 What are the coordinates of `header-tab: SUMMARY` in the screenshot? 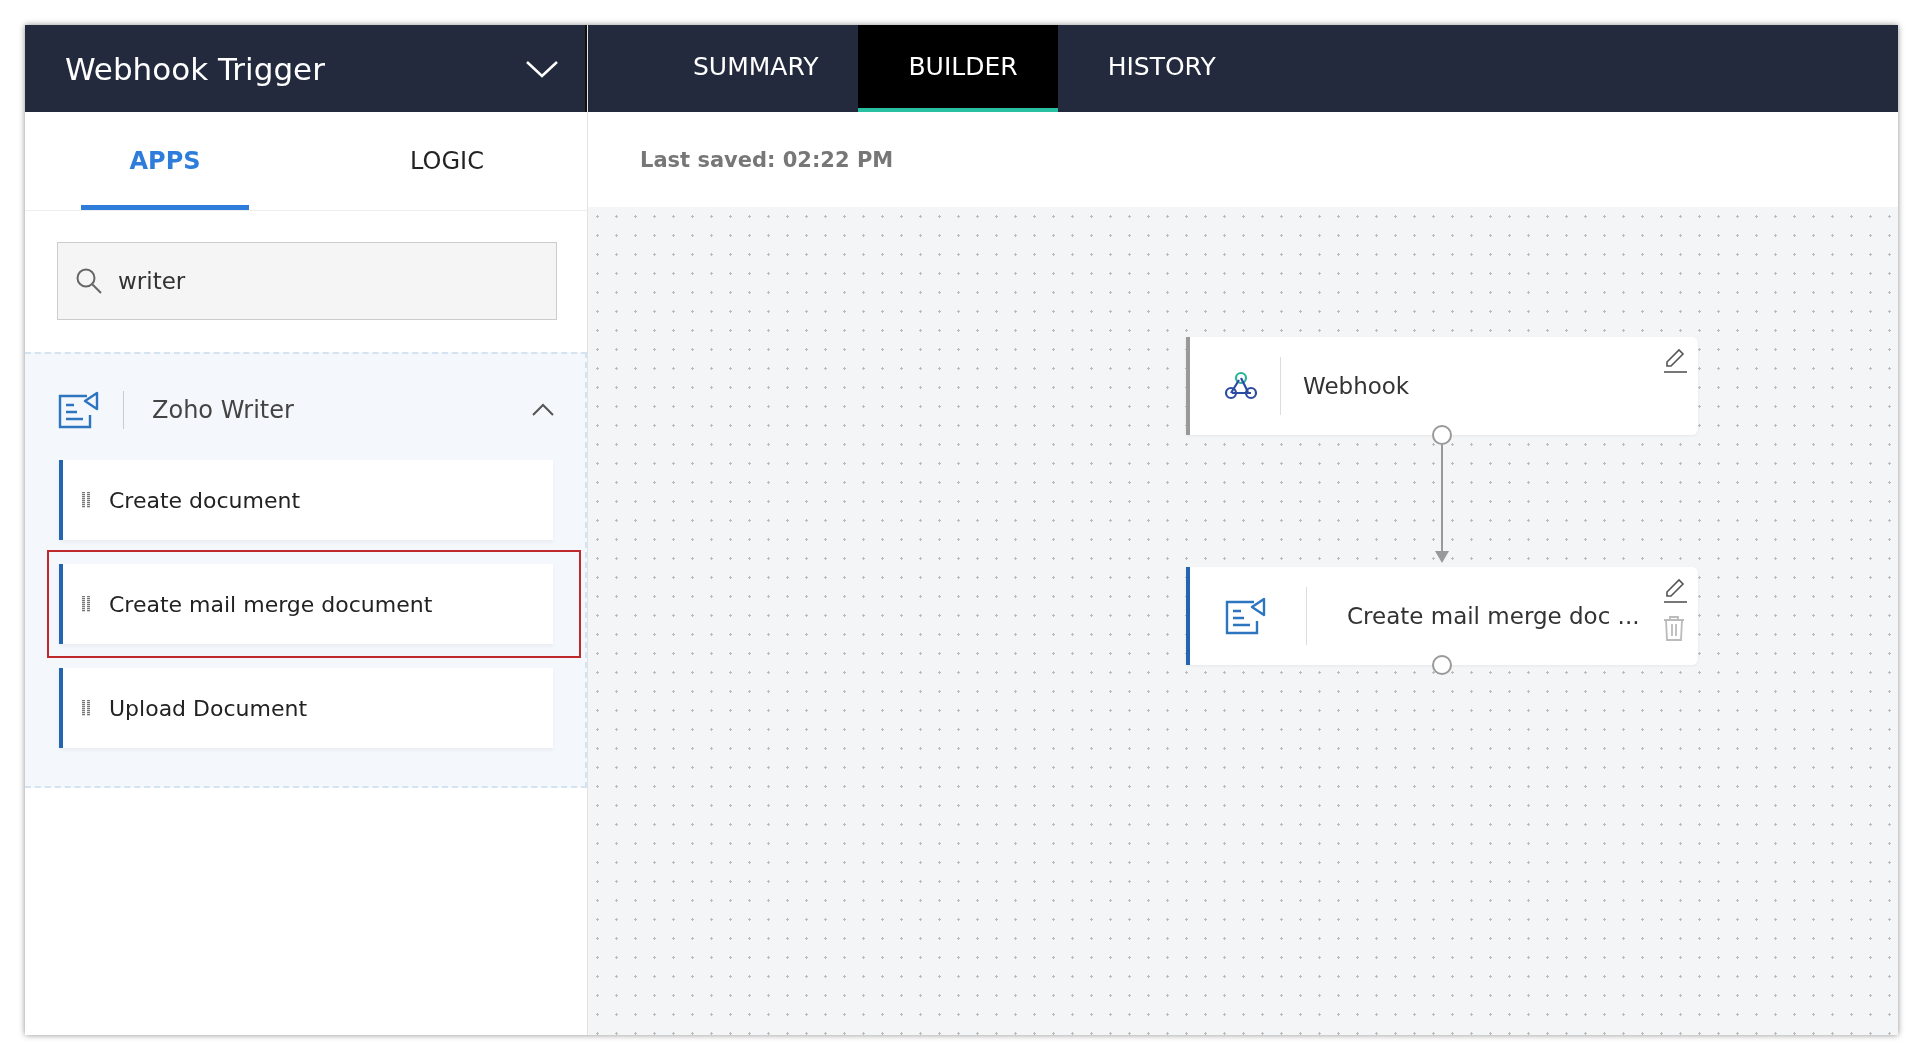 It's located at (751, 68).